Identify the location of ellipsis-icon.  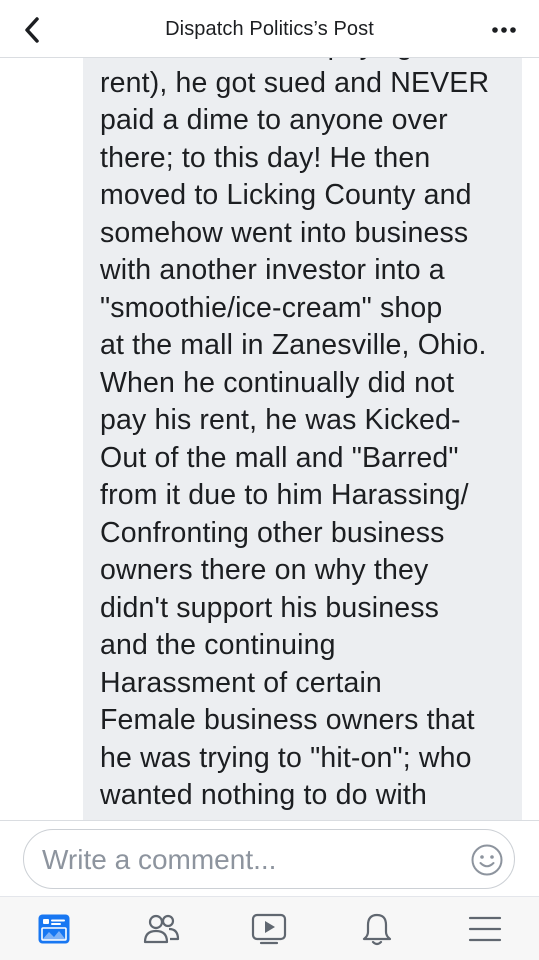
(504, 30).